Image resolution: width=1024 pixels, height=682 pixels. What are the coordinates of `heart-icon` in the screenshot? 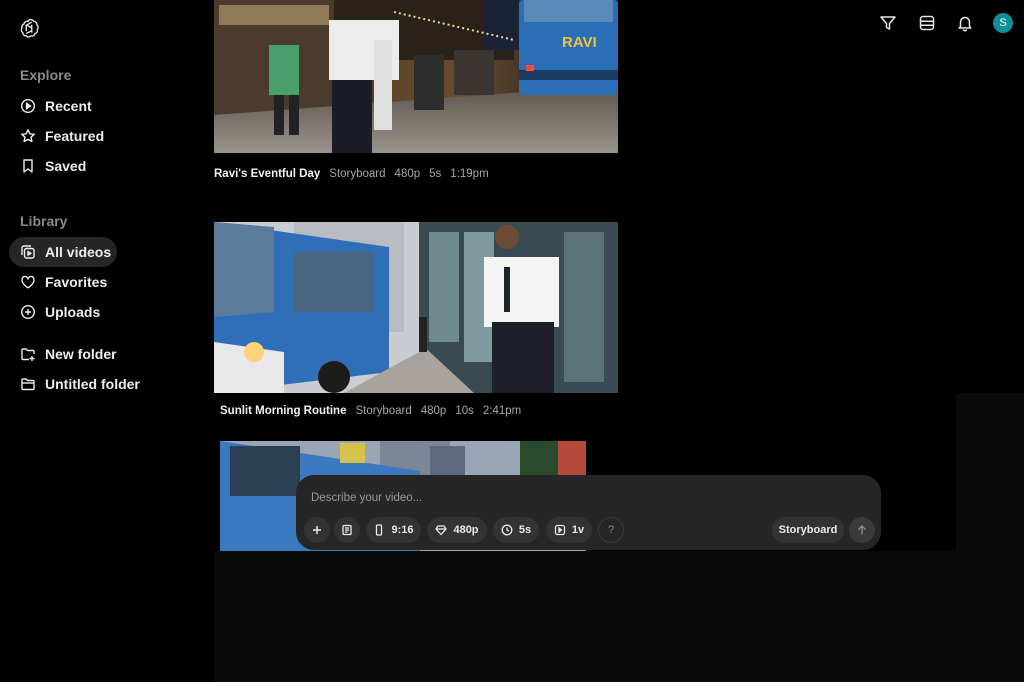 It's located at (28, 282).